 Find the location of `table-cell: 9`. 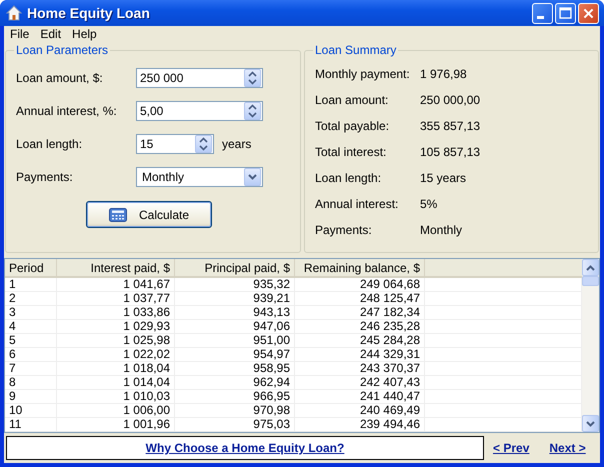

table-cell: 9 is located at coordinates (31, 396).